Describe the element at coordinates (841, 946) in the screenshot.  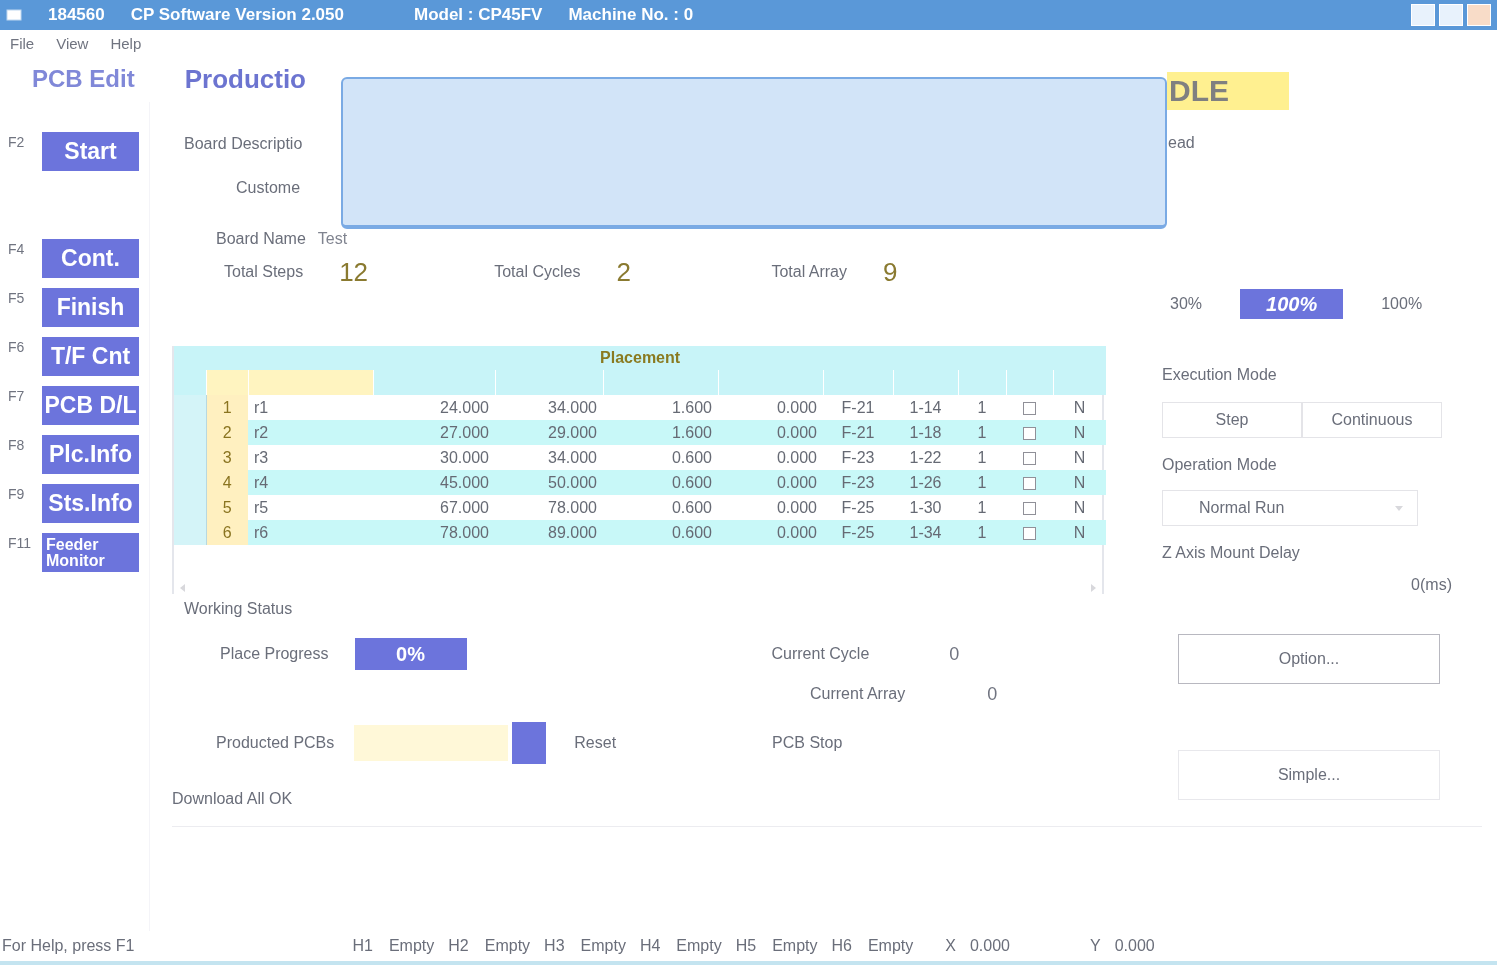
I see `head-label: H6` at that location.